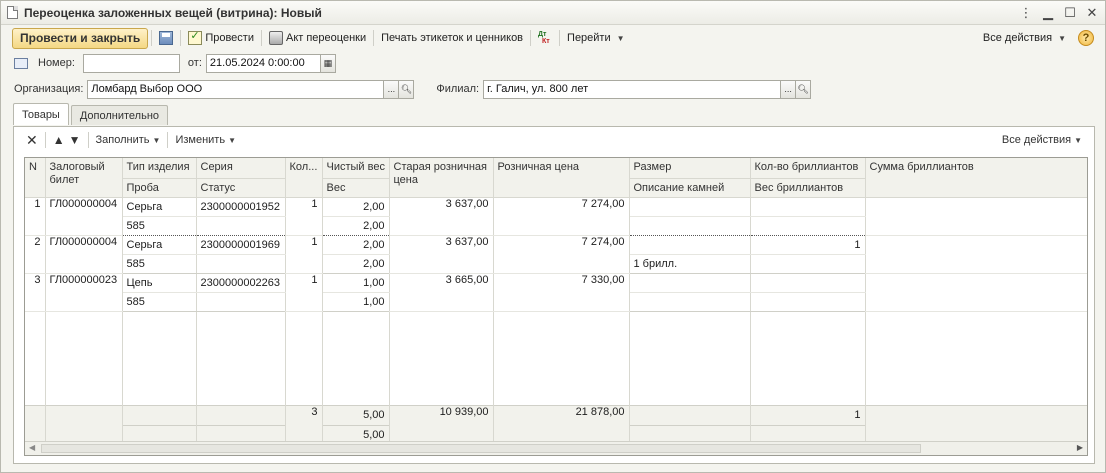 This screenshot has width=1106, height=473. I want to click on maximize-icon: ☐, so click(1070, 12).